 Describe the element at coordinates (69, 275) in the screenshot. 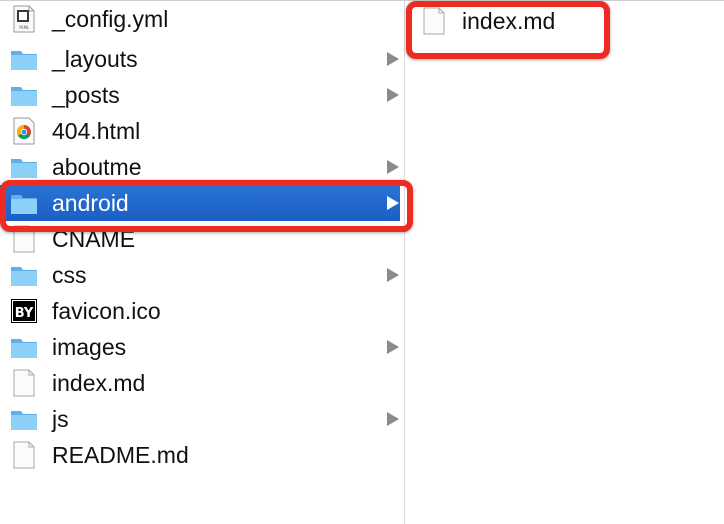

I see `file-item-label: css` at that location.